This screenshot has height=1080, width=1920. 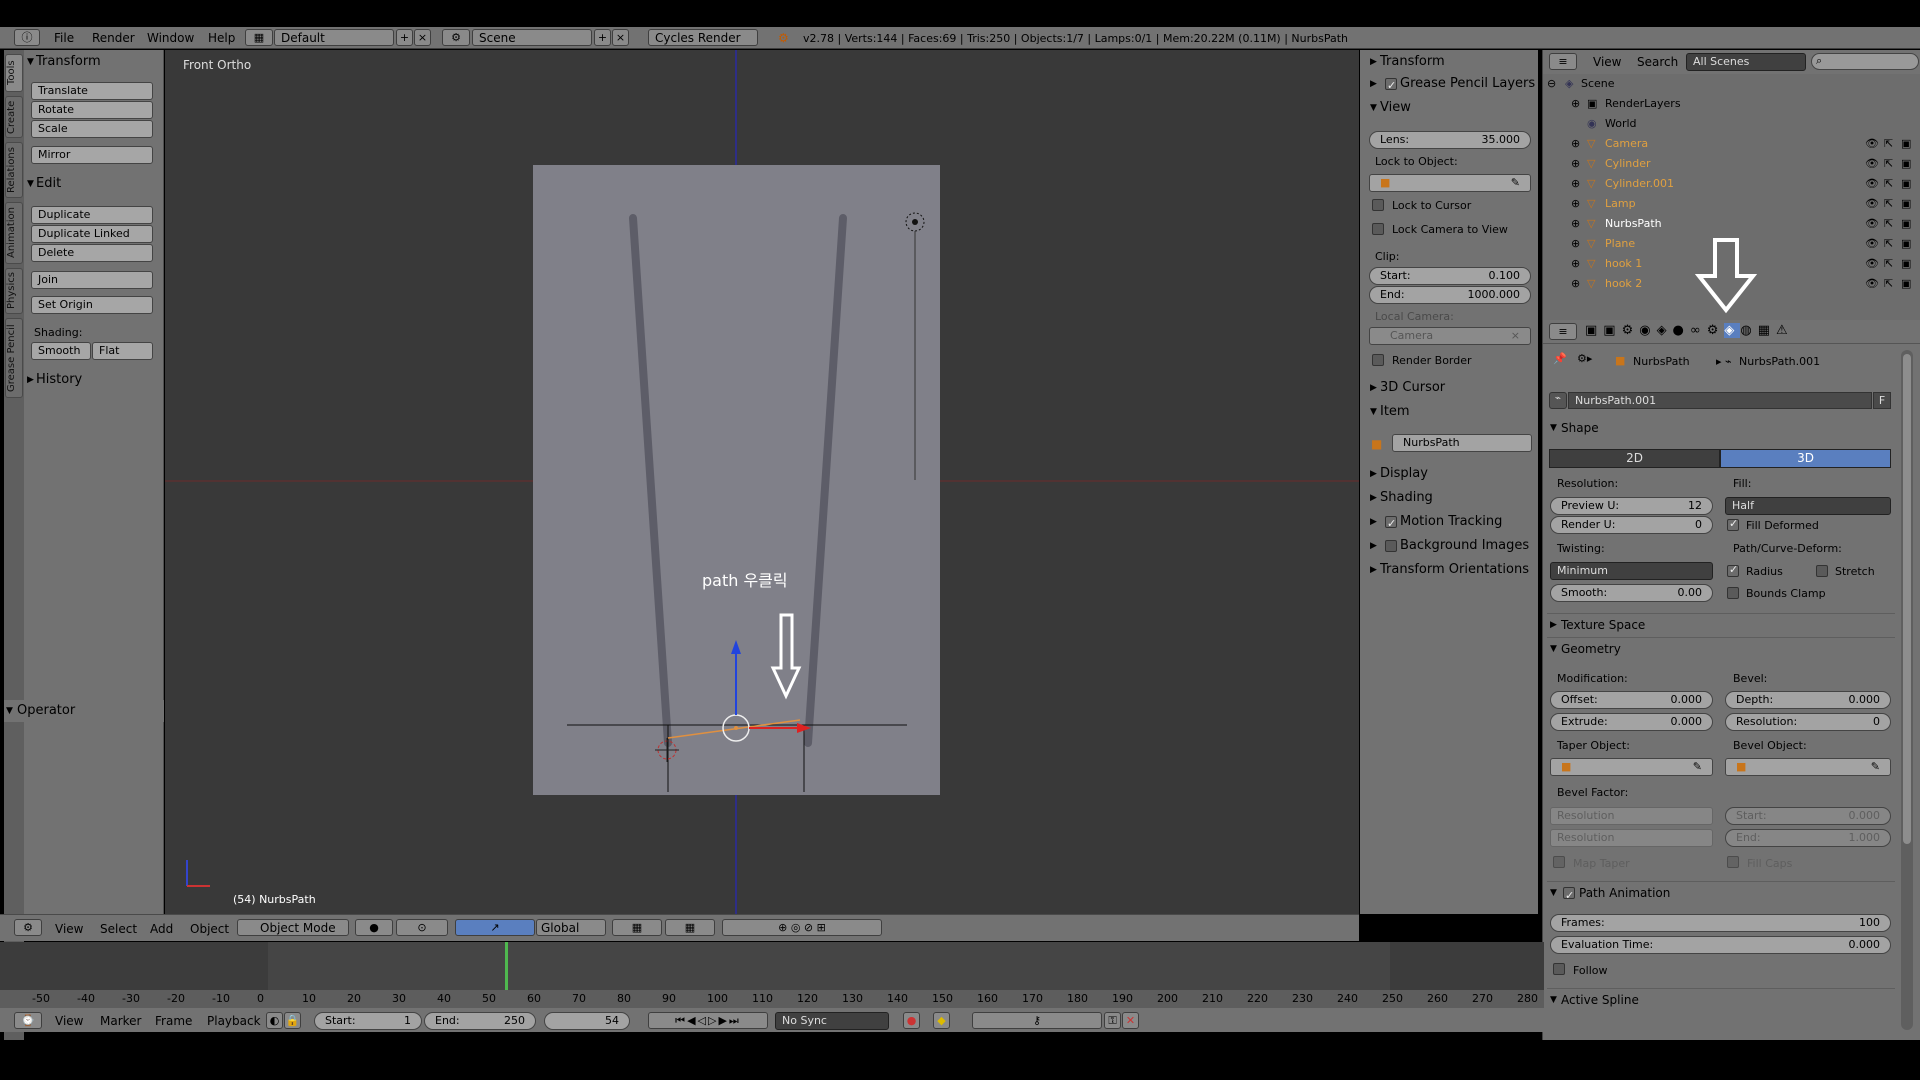 I want to click on bevel-object-field: ■ ✎, so click(x=1808, y=767).